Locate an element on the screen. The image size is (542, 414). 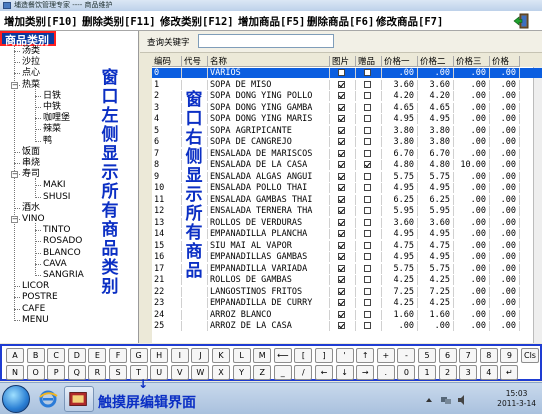
product-row: 15 SIU MAI AL VAPOR 4.75 4.75.00.00 is located at coordinates (347, 245).